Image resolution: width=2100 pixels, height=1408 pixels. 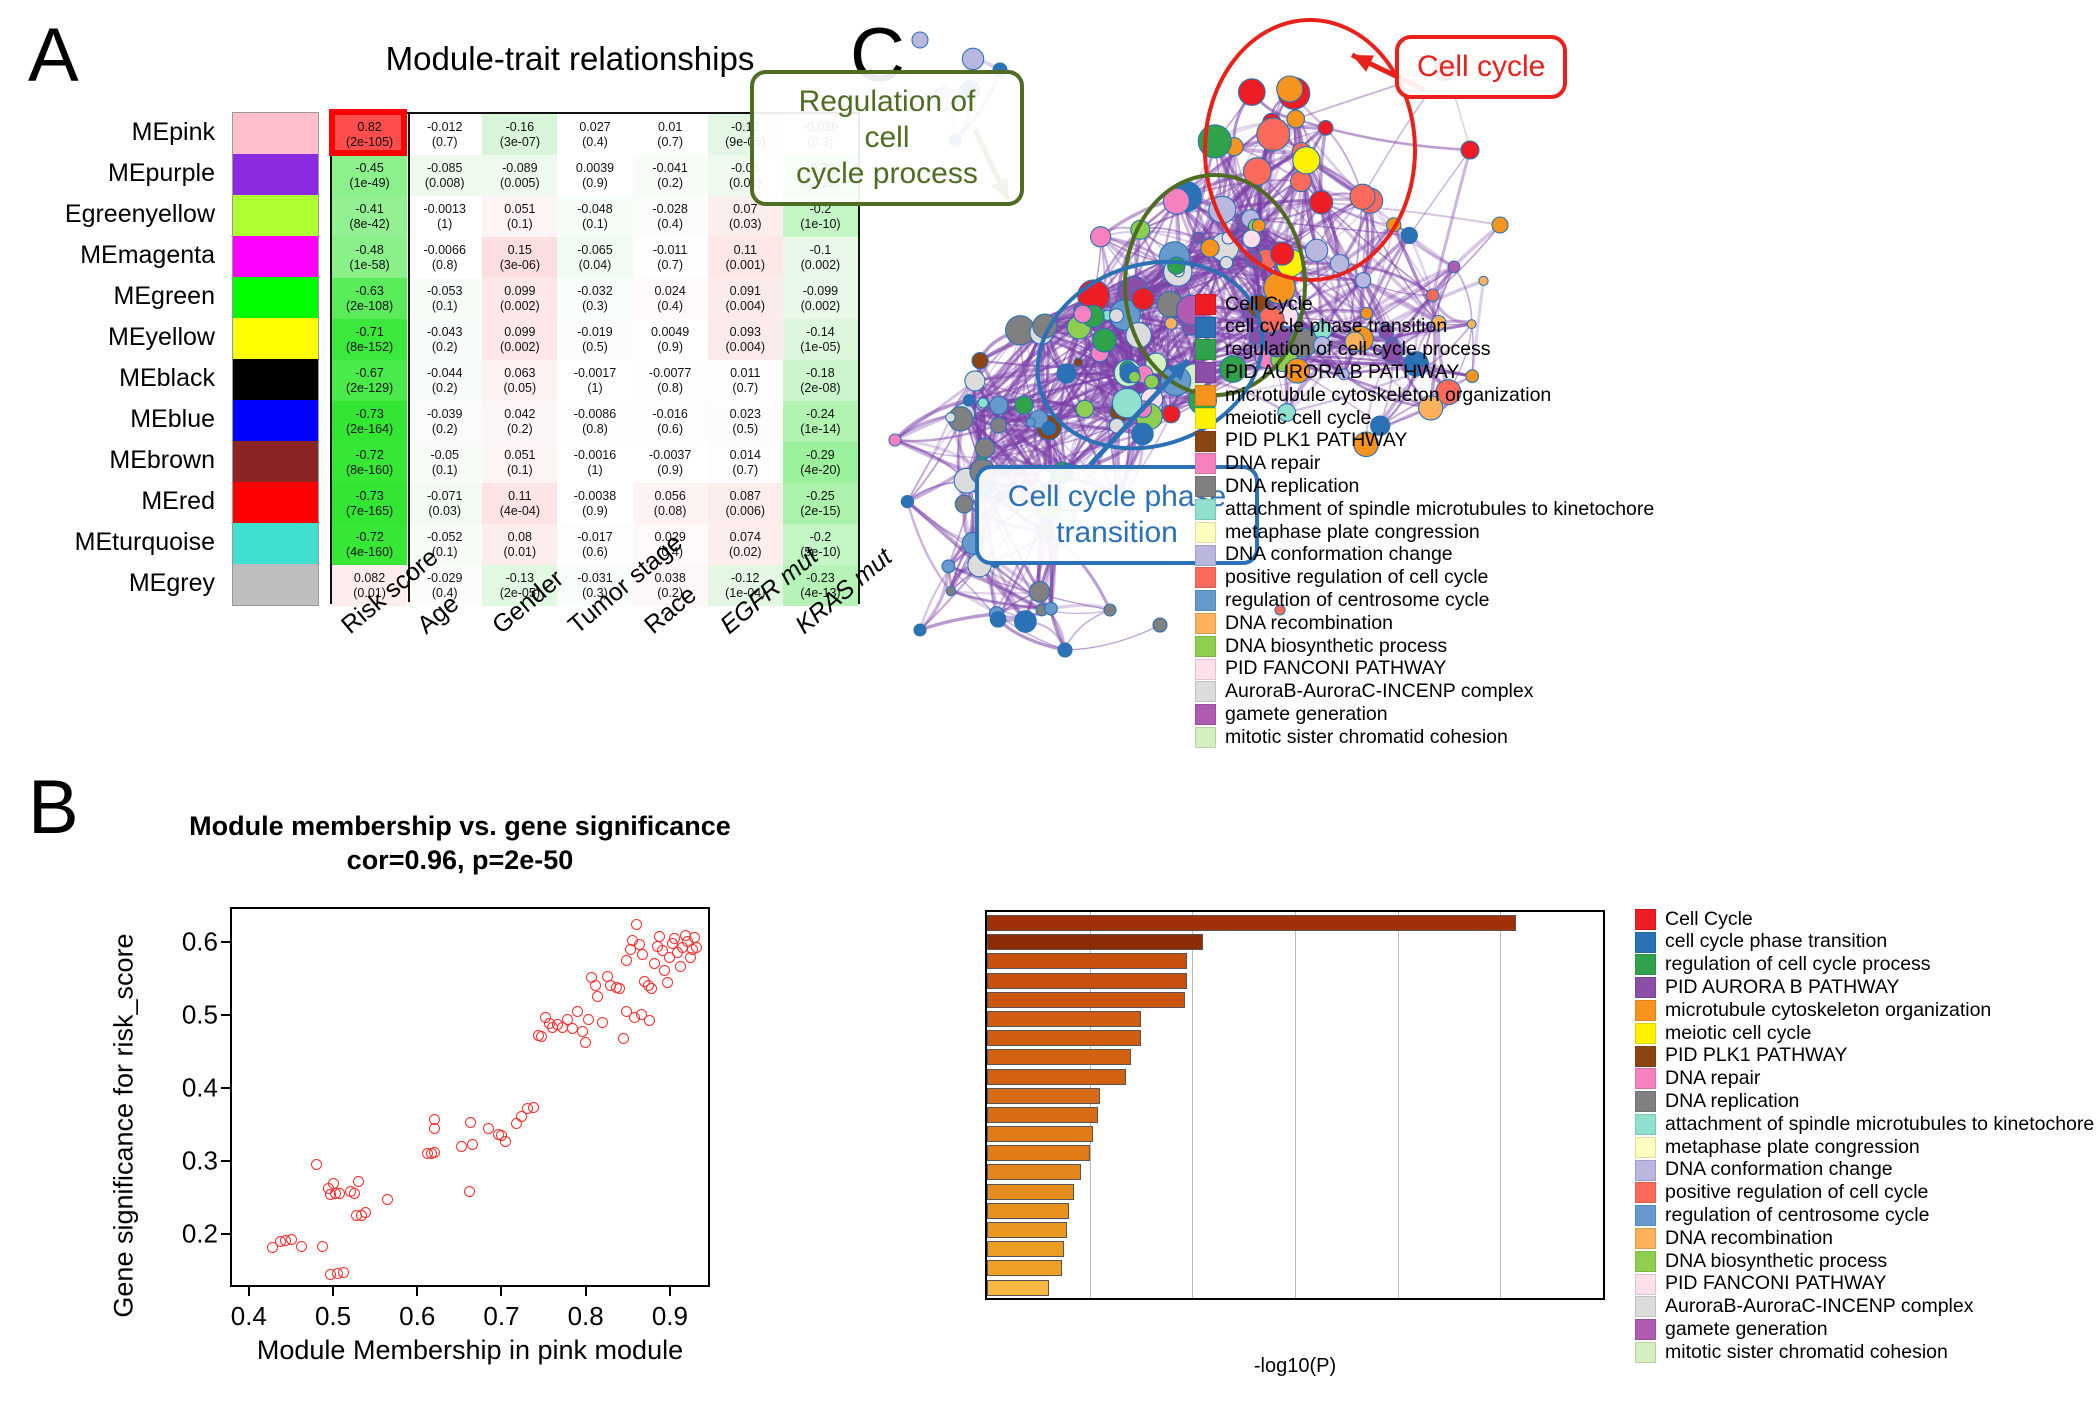 What do you see at coordinates (444, 290) in the screenshot?
I see `heatmap-cell-correlation: -0.053` at bounding box center [444, 290].